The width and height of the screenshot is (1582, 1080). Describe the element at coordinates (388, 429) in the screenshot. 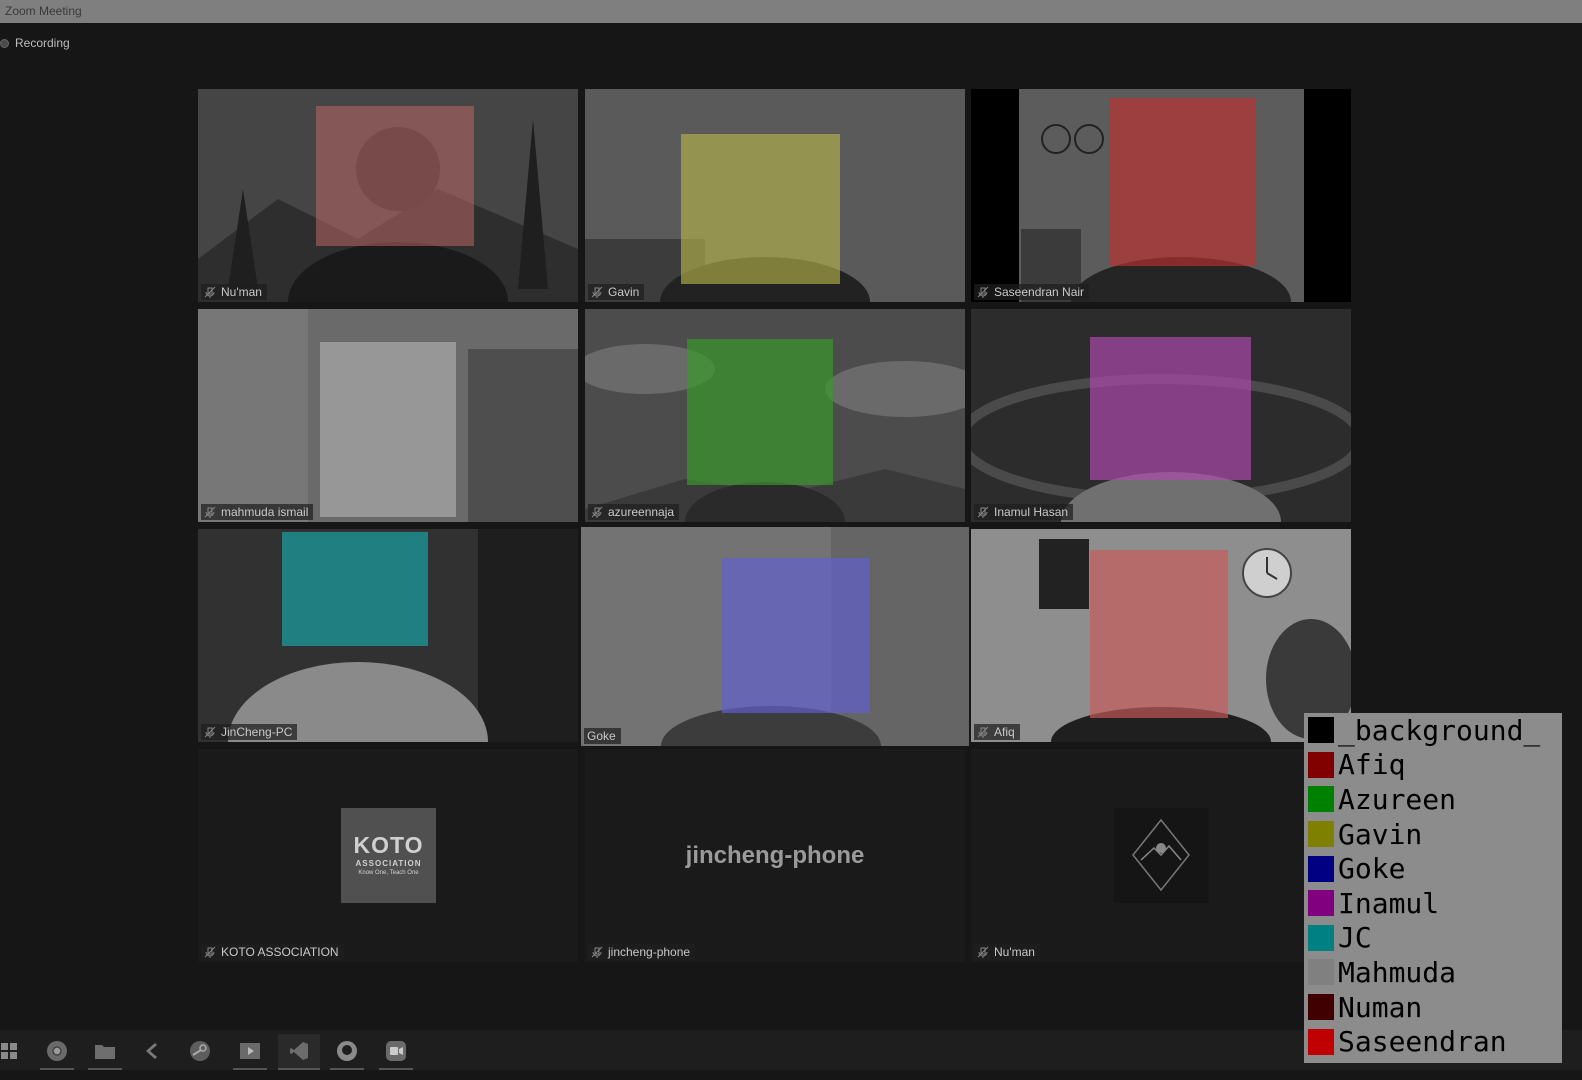

I see `face-box-mahmuda` at that location.